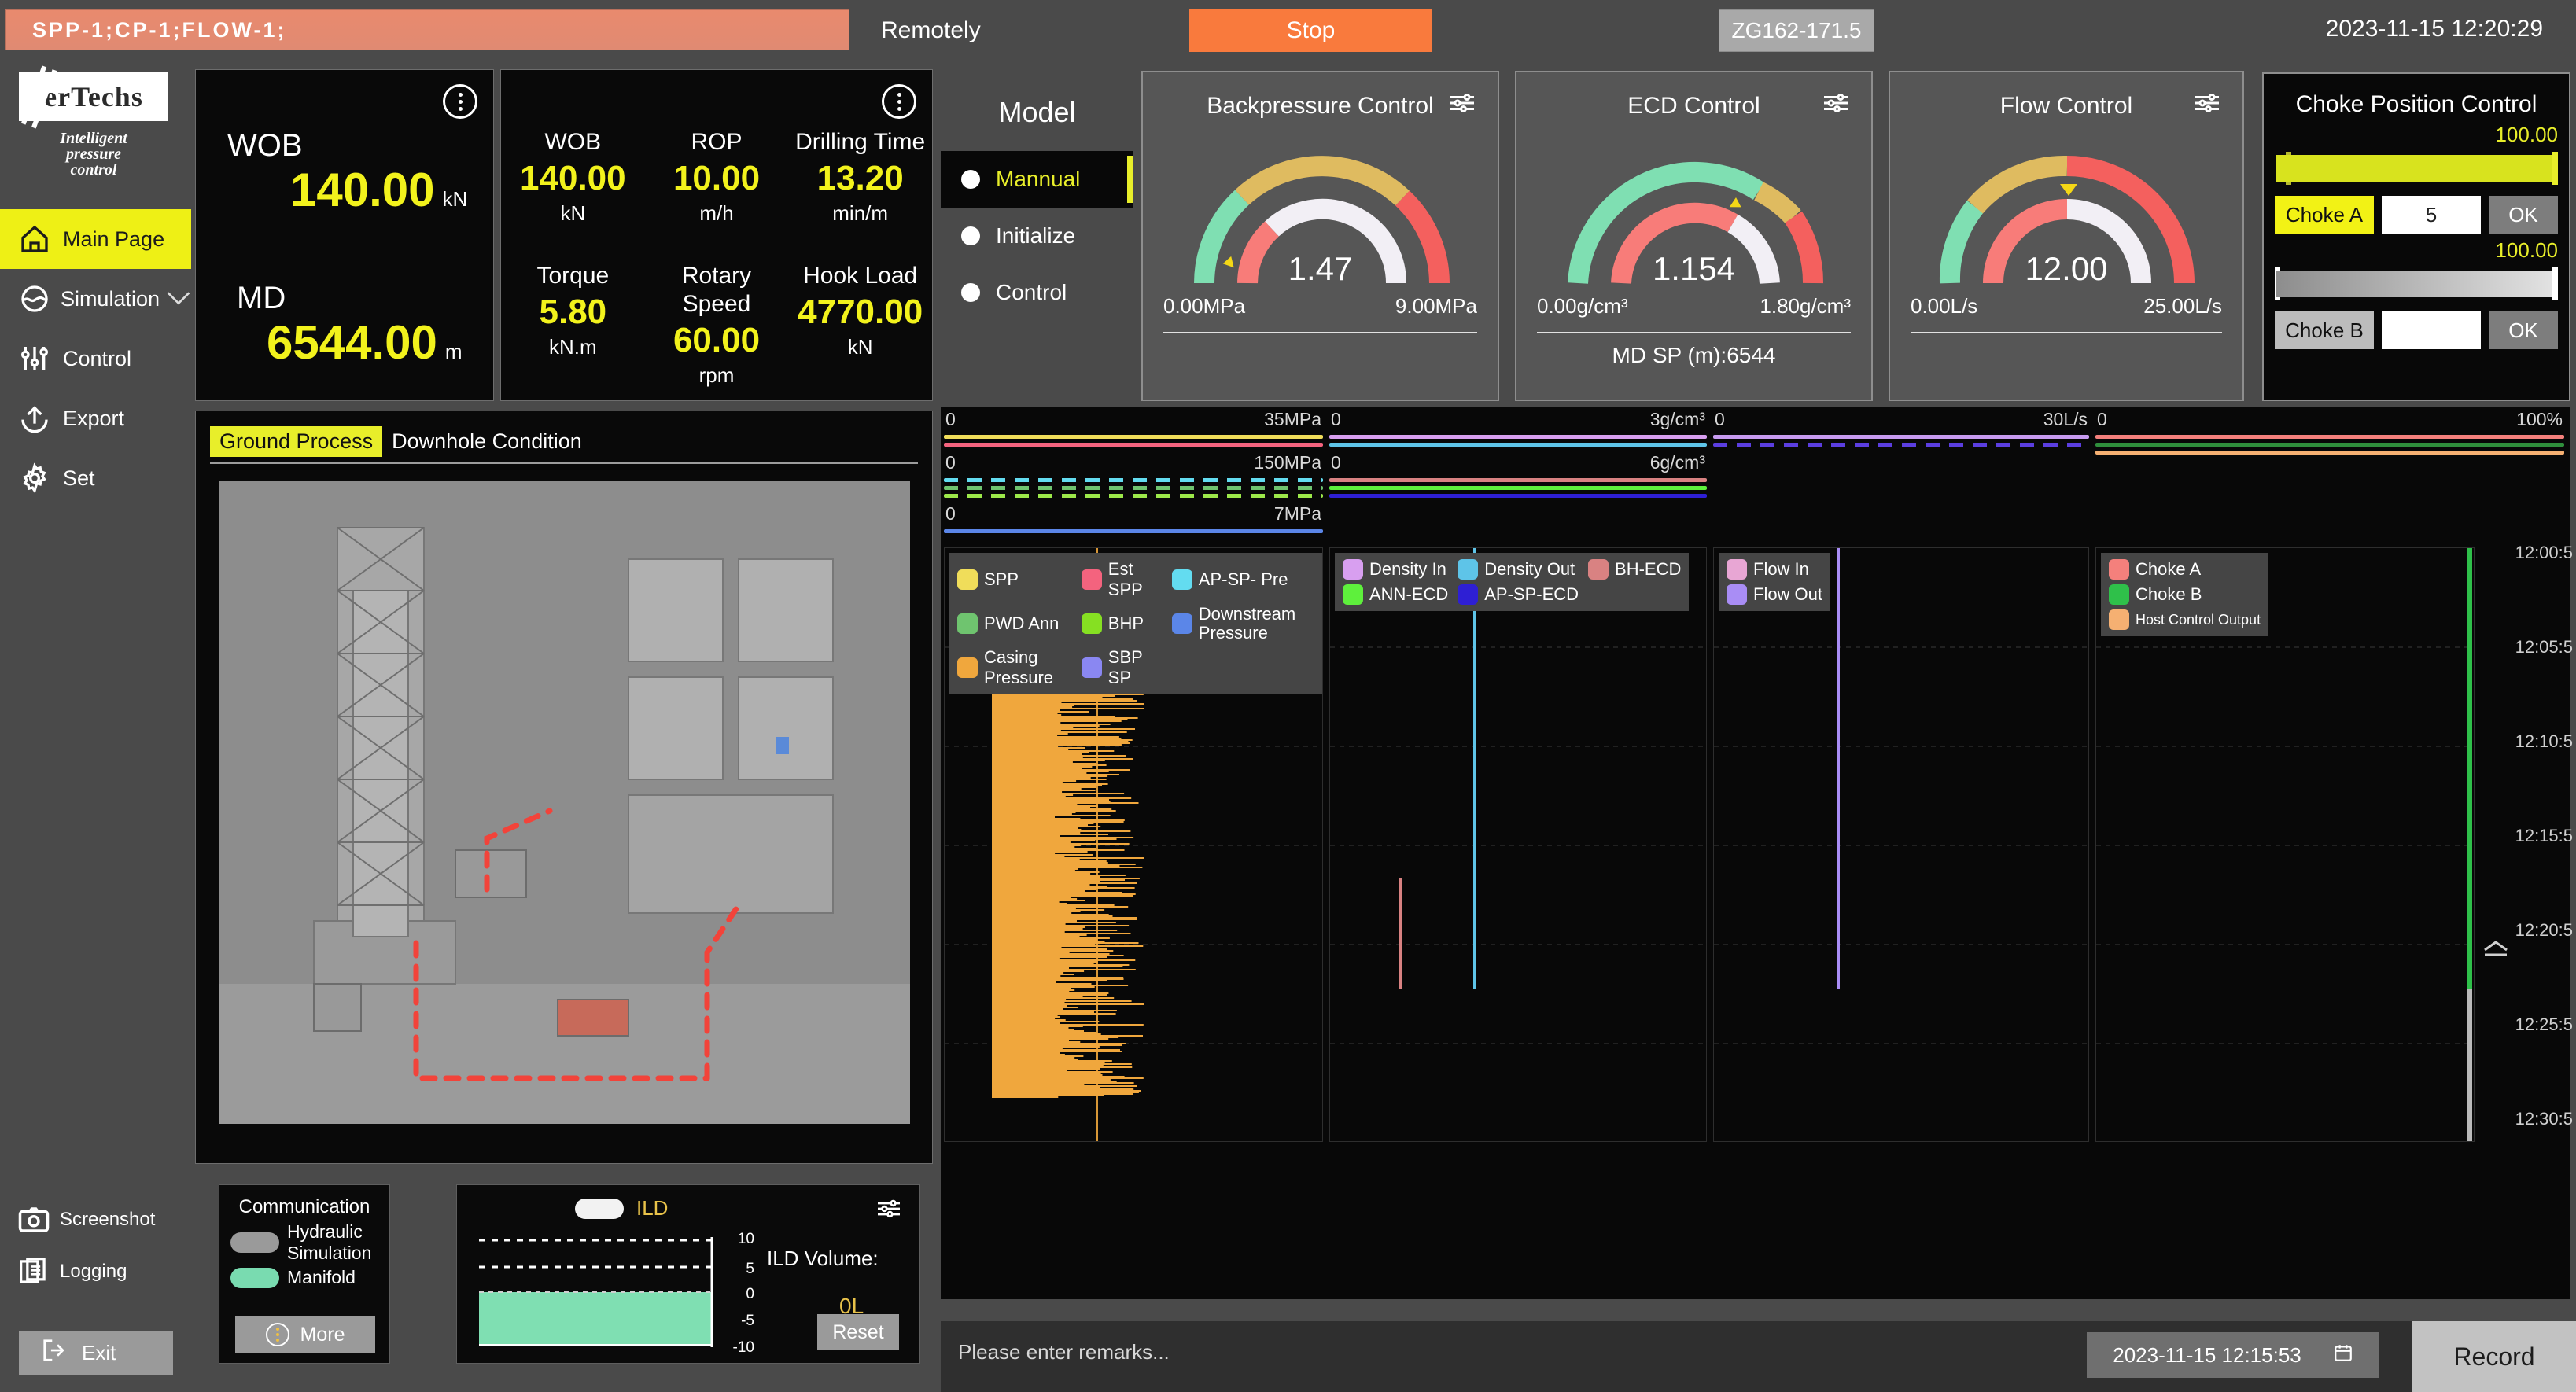 This screenshot has height=1392, width=2576. I want to click on model-option-initialize: Initialize, so click(1037, 236).